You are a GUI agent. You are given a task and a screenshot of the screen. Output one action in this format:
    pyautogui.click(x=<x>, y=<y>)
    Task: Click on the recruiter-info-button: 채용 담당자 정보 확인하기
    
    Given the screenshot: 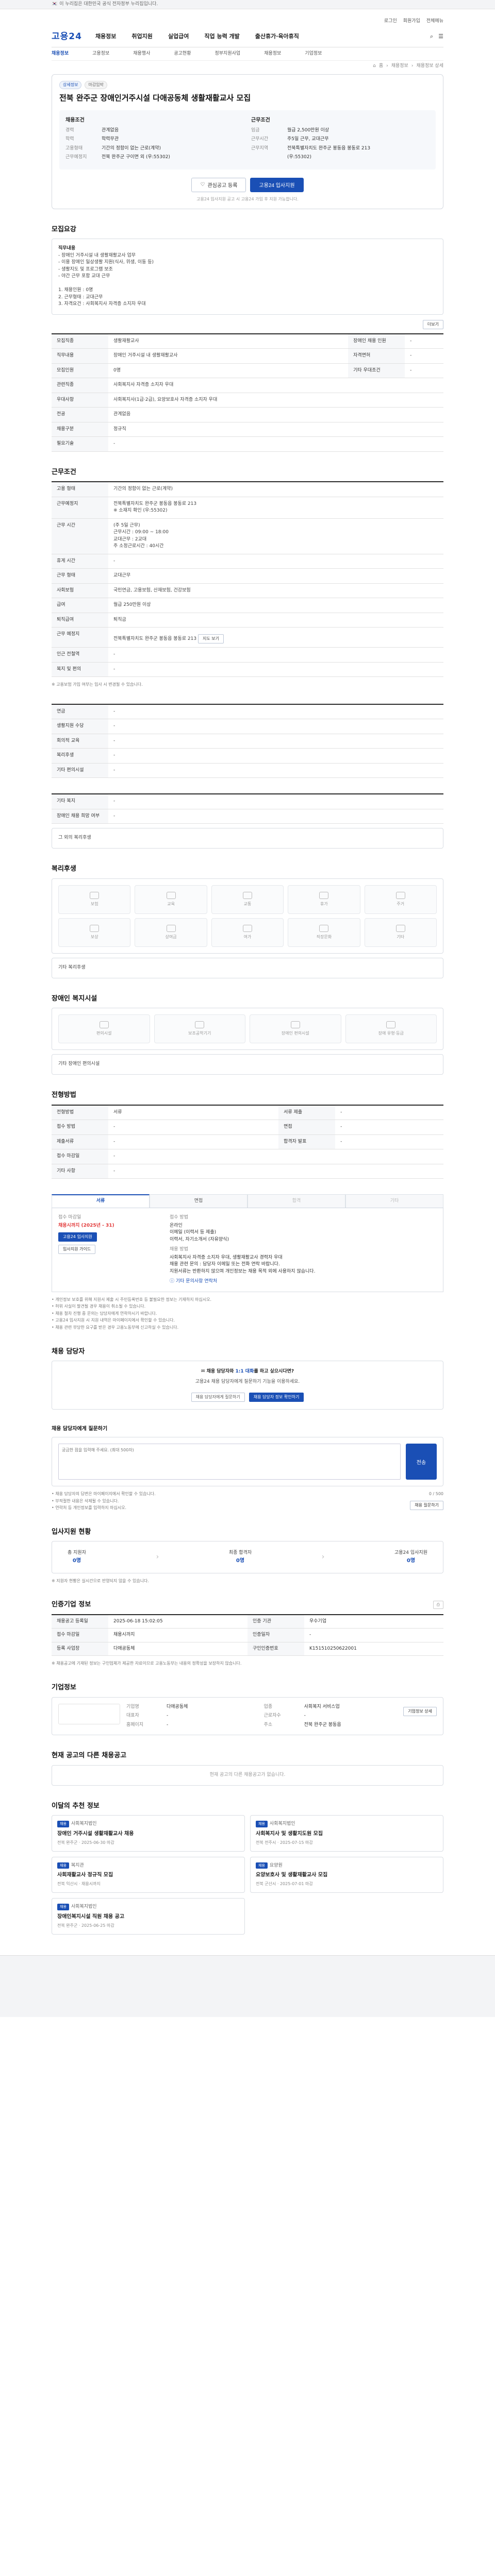 What is the action you would take?
    pyautogui.click(x=276, y=1397)
    